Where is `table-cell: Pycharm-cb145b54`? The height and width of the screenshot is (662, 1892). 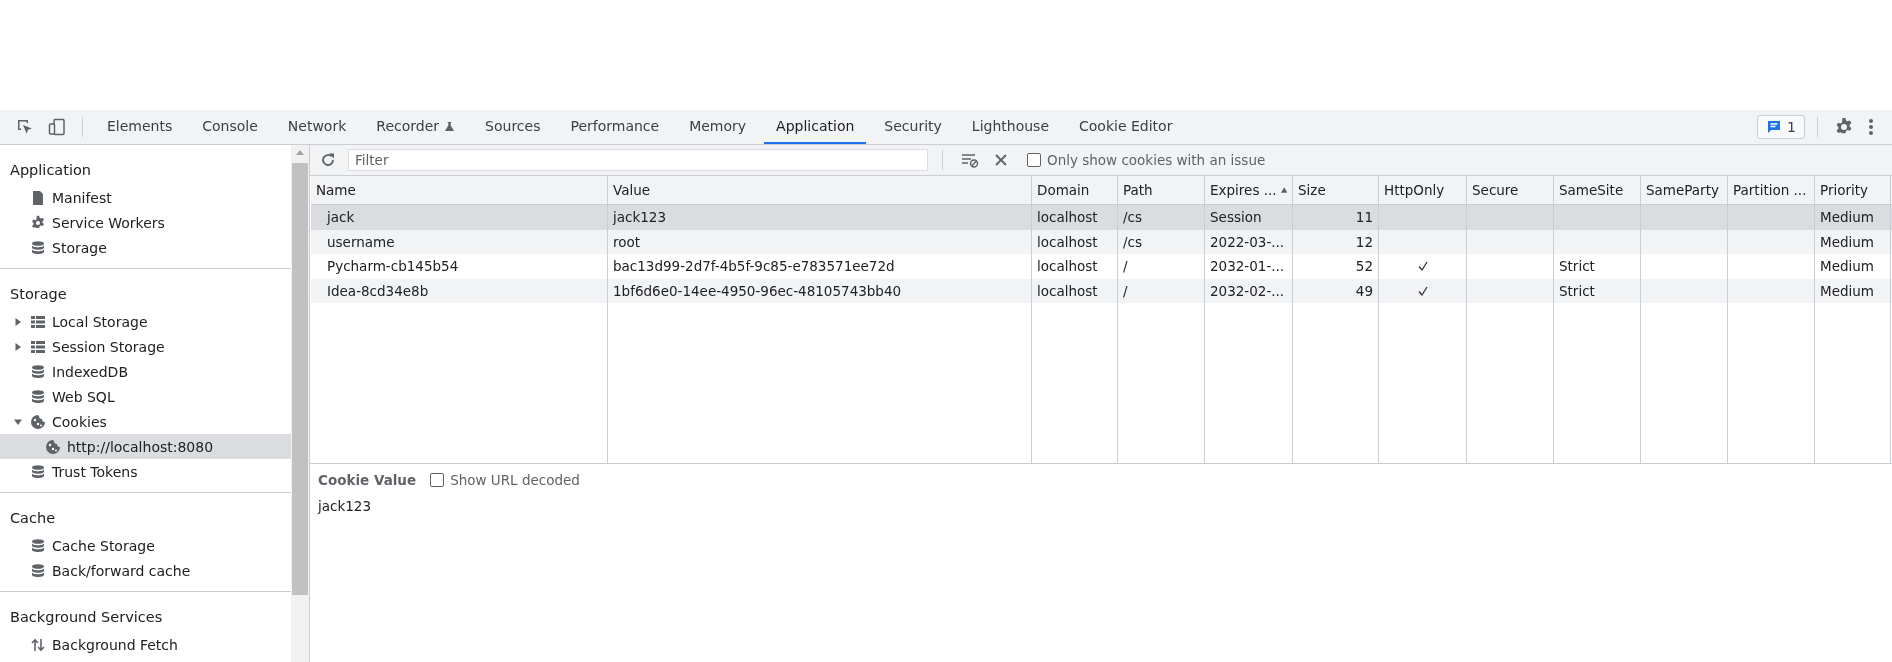
table-cell: Pycharm-cb145b54 is located at coordinates (393, 266).